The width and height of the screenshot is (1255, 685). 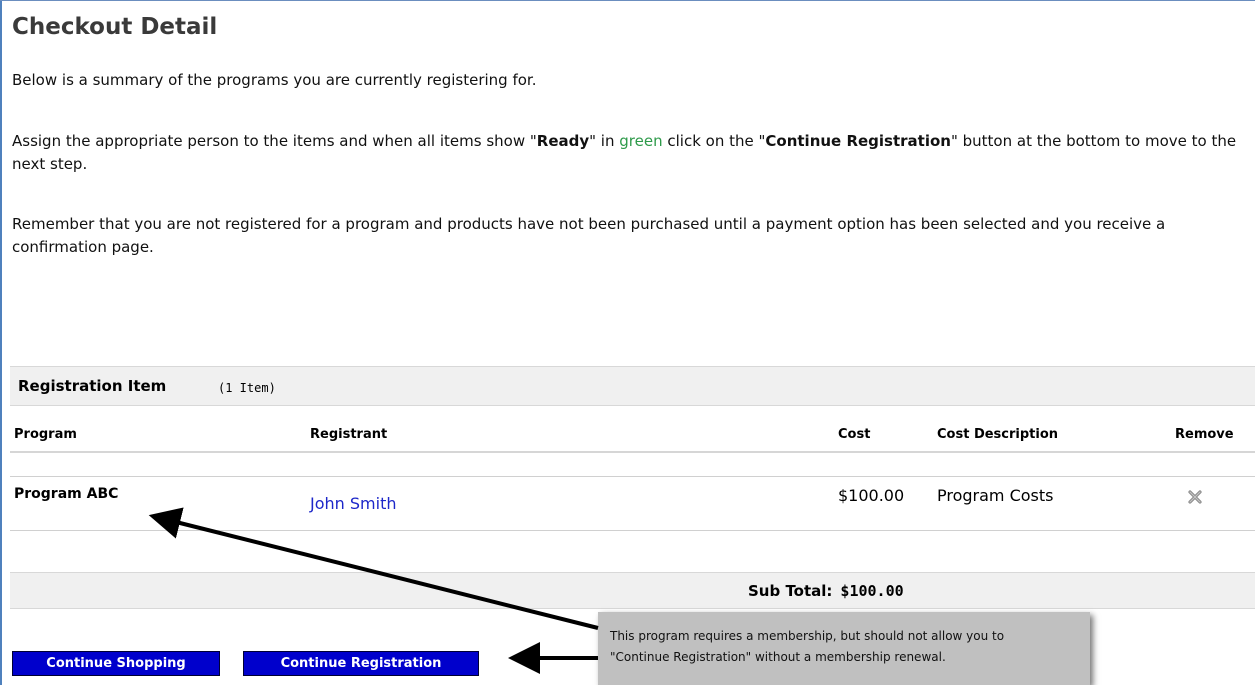 I want to click on arrow-to-program, so click(x=373, y=568).